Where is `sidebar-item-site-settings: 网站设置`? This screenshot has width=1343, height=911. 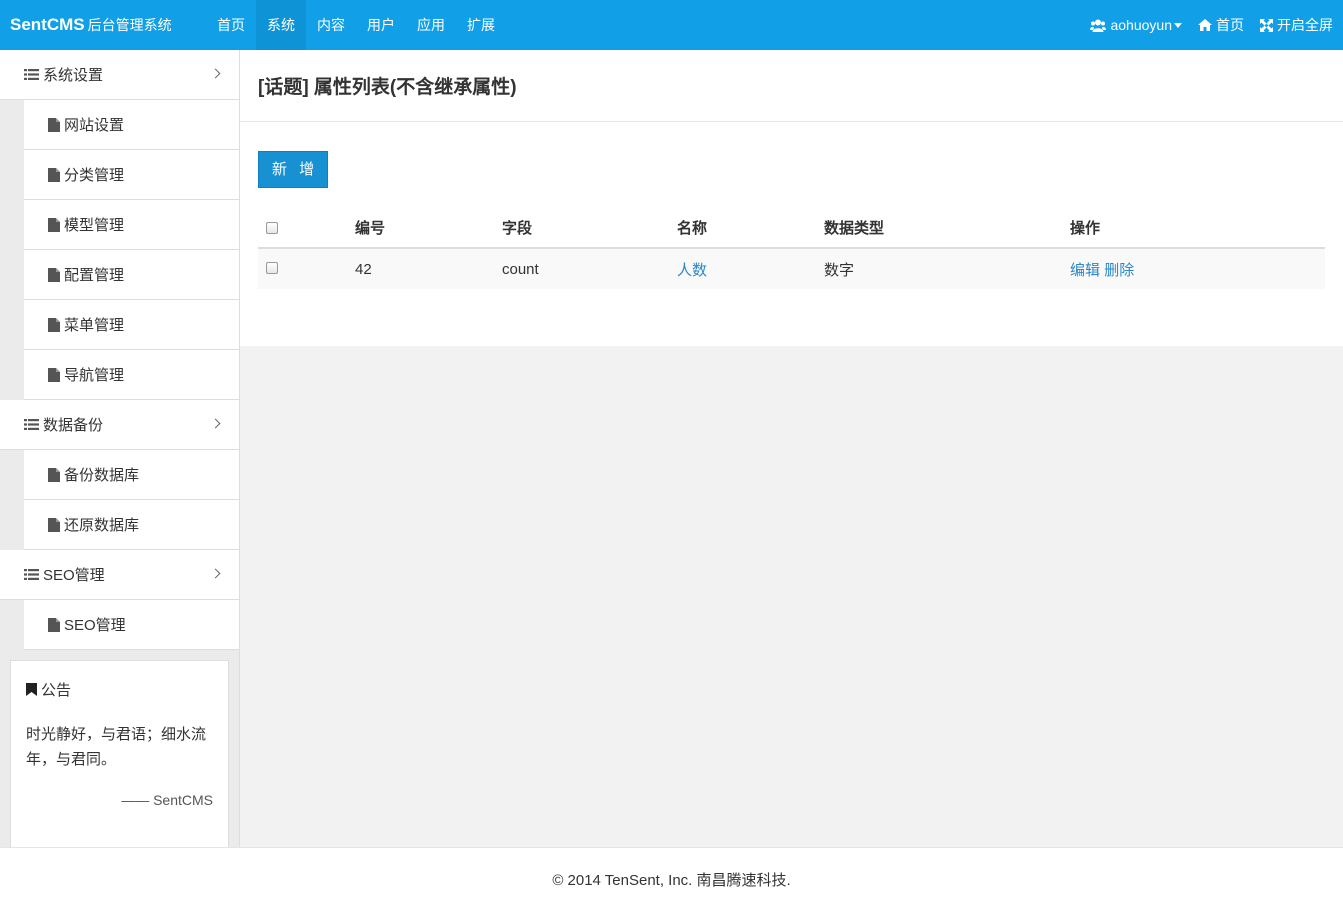
sidebar-item-site-settings: 网站设置 is located at coordinates (131, 125).